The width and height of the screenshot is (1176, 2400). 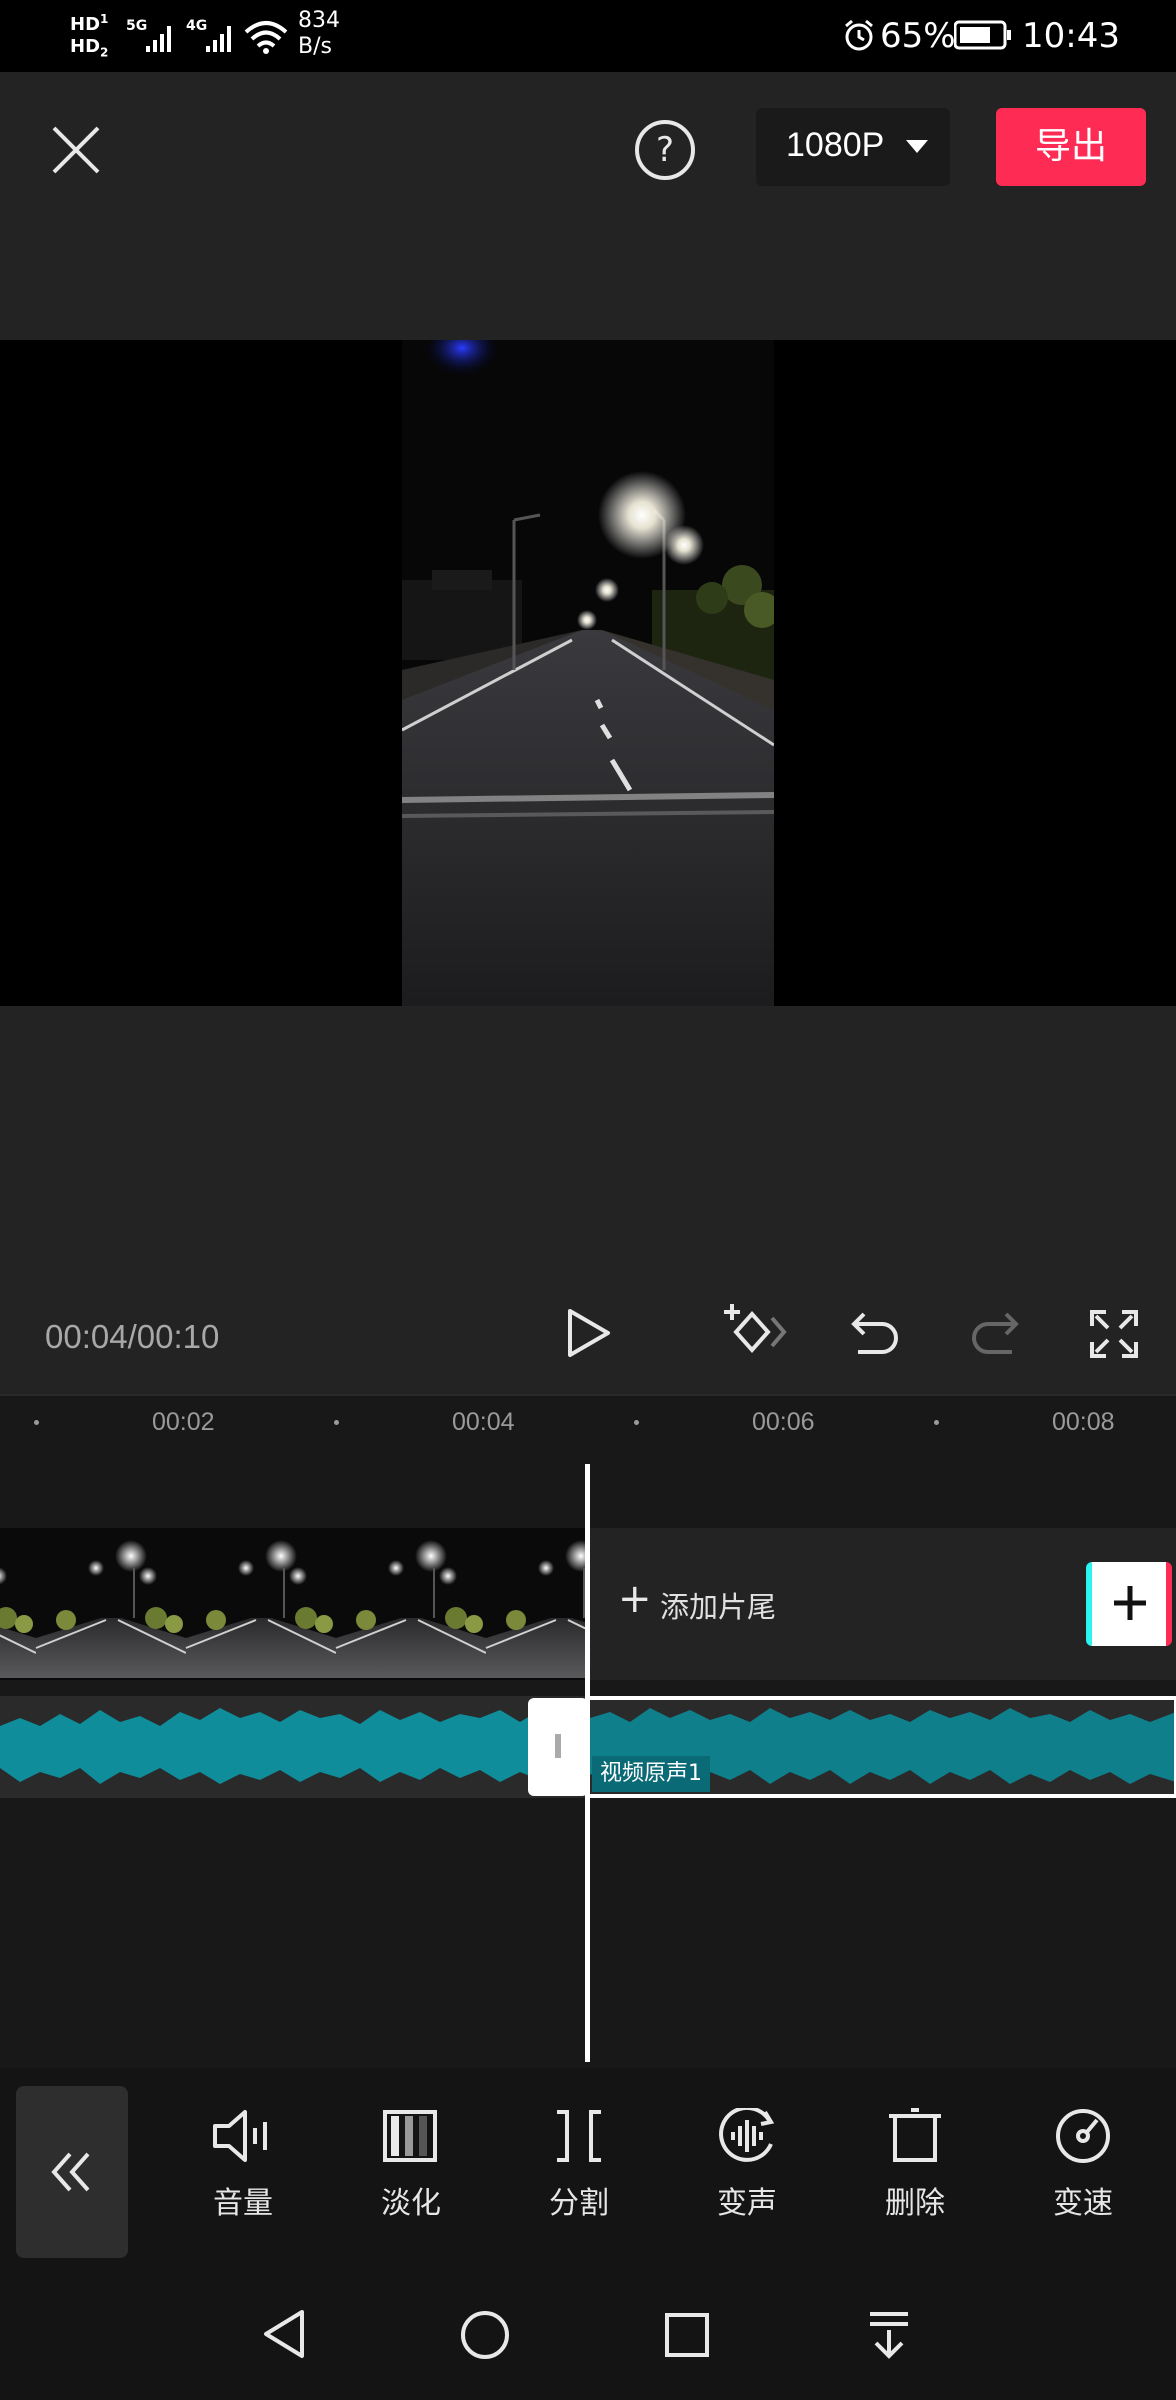 What do you see at coordinates (889, 2335) in the screenshot?
I see `notification-pull-icon` at bounding box center [889, 2335].